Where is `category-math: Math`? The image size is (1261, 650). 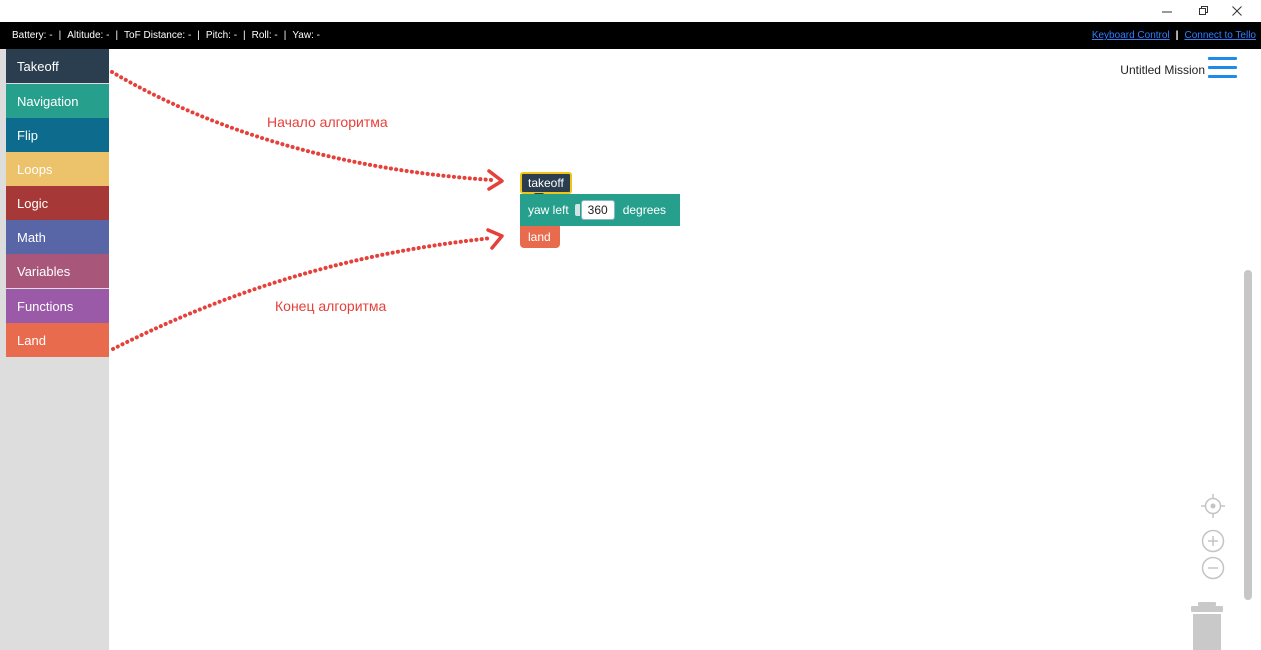
category-math: Math is located at coordinates (57, 237).